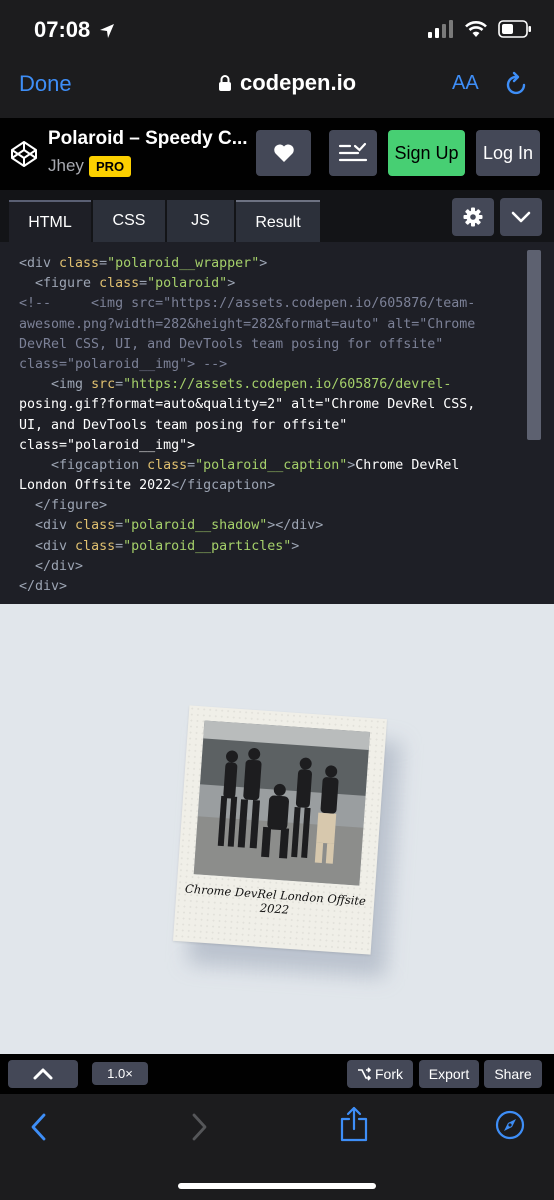  Describe the element at coordinates (45, 84) in the screenshot. I see `done-button: Done` at that location.